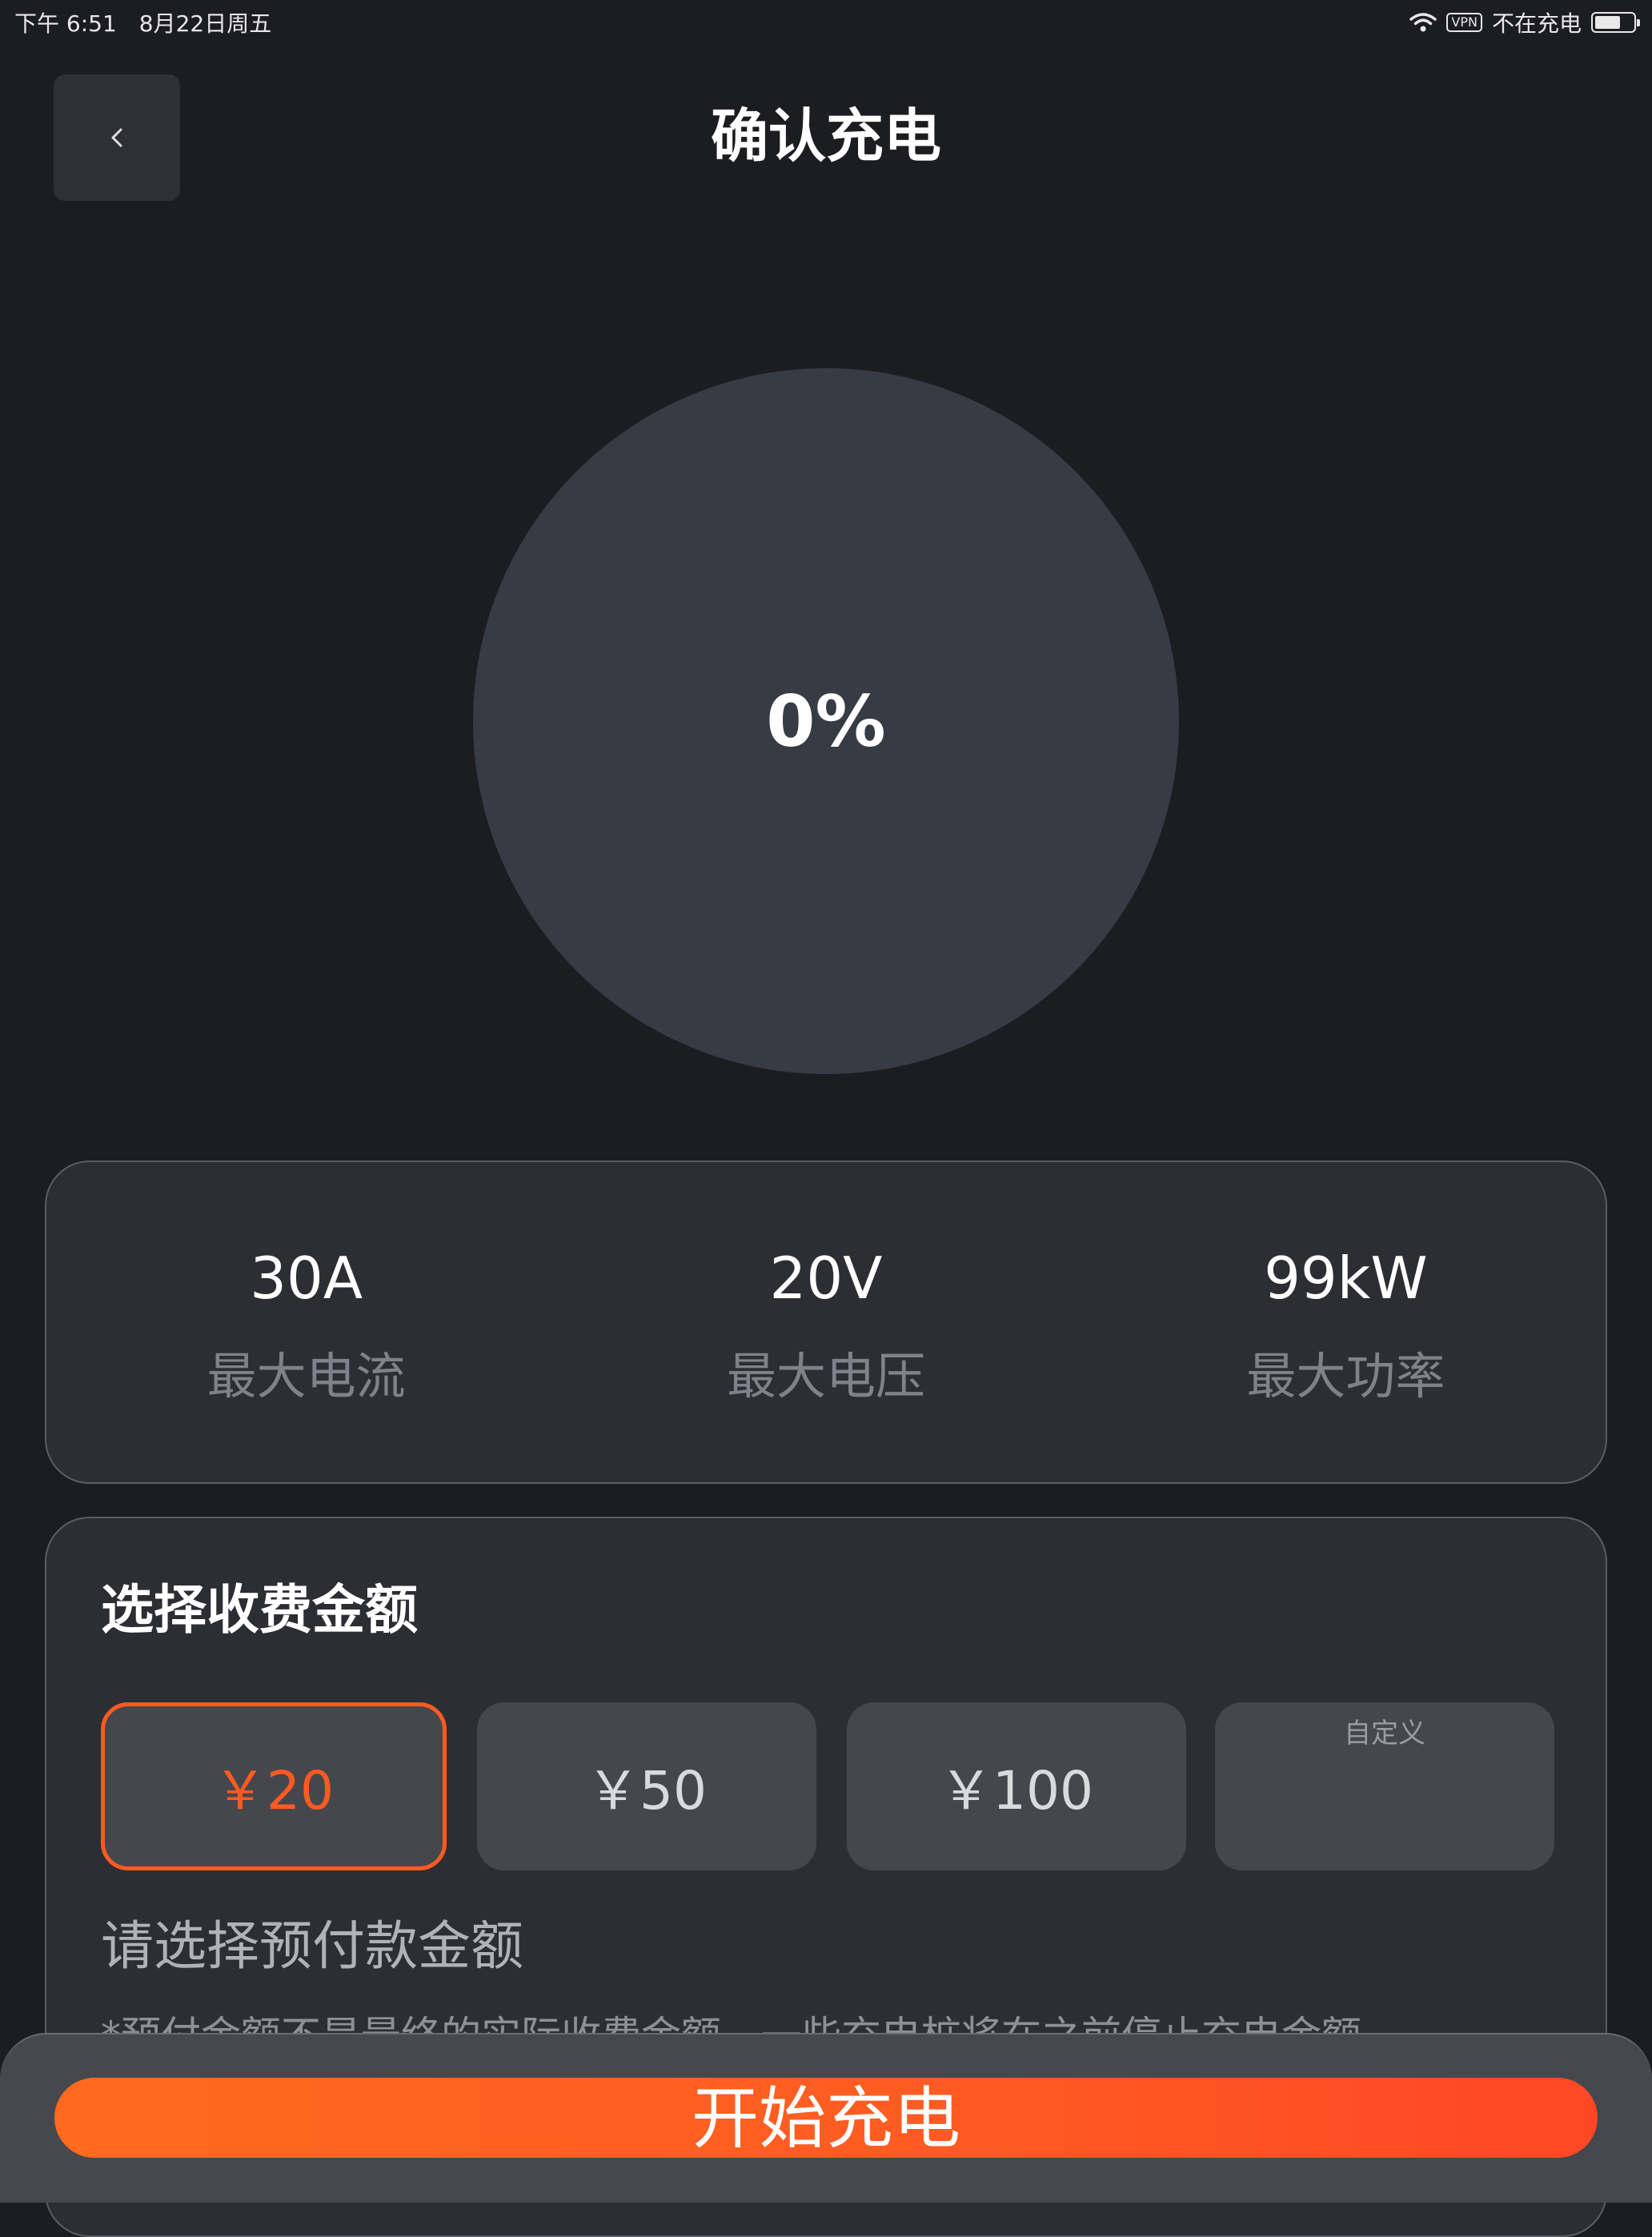 Image resolution: width=1652 pixels, height=2237 pixels. I want to click on spec-max-power: 99kW 最大功率, so click(1346, 1322).